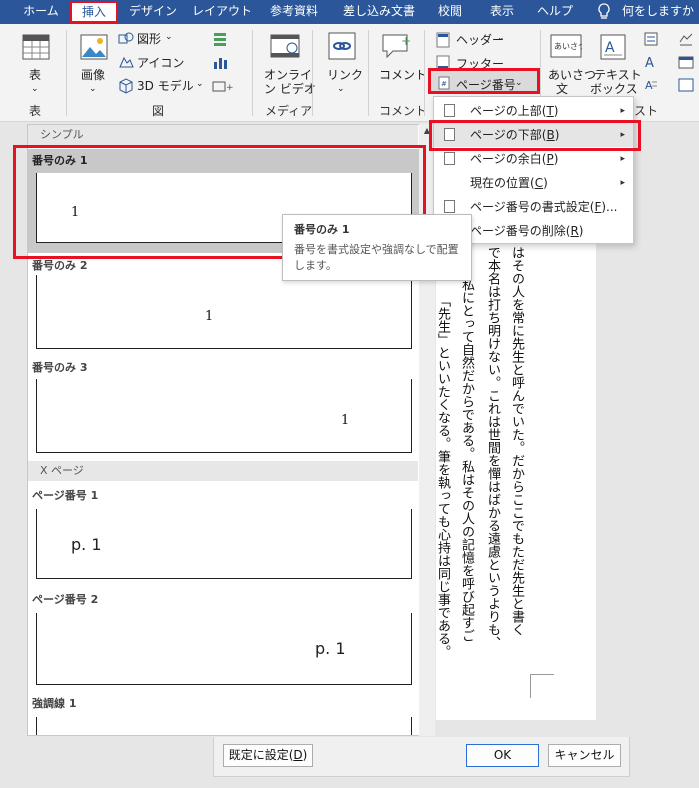  I want to click on menu-item-accelerator: T, so click(550, 111).